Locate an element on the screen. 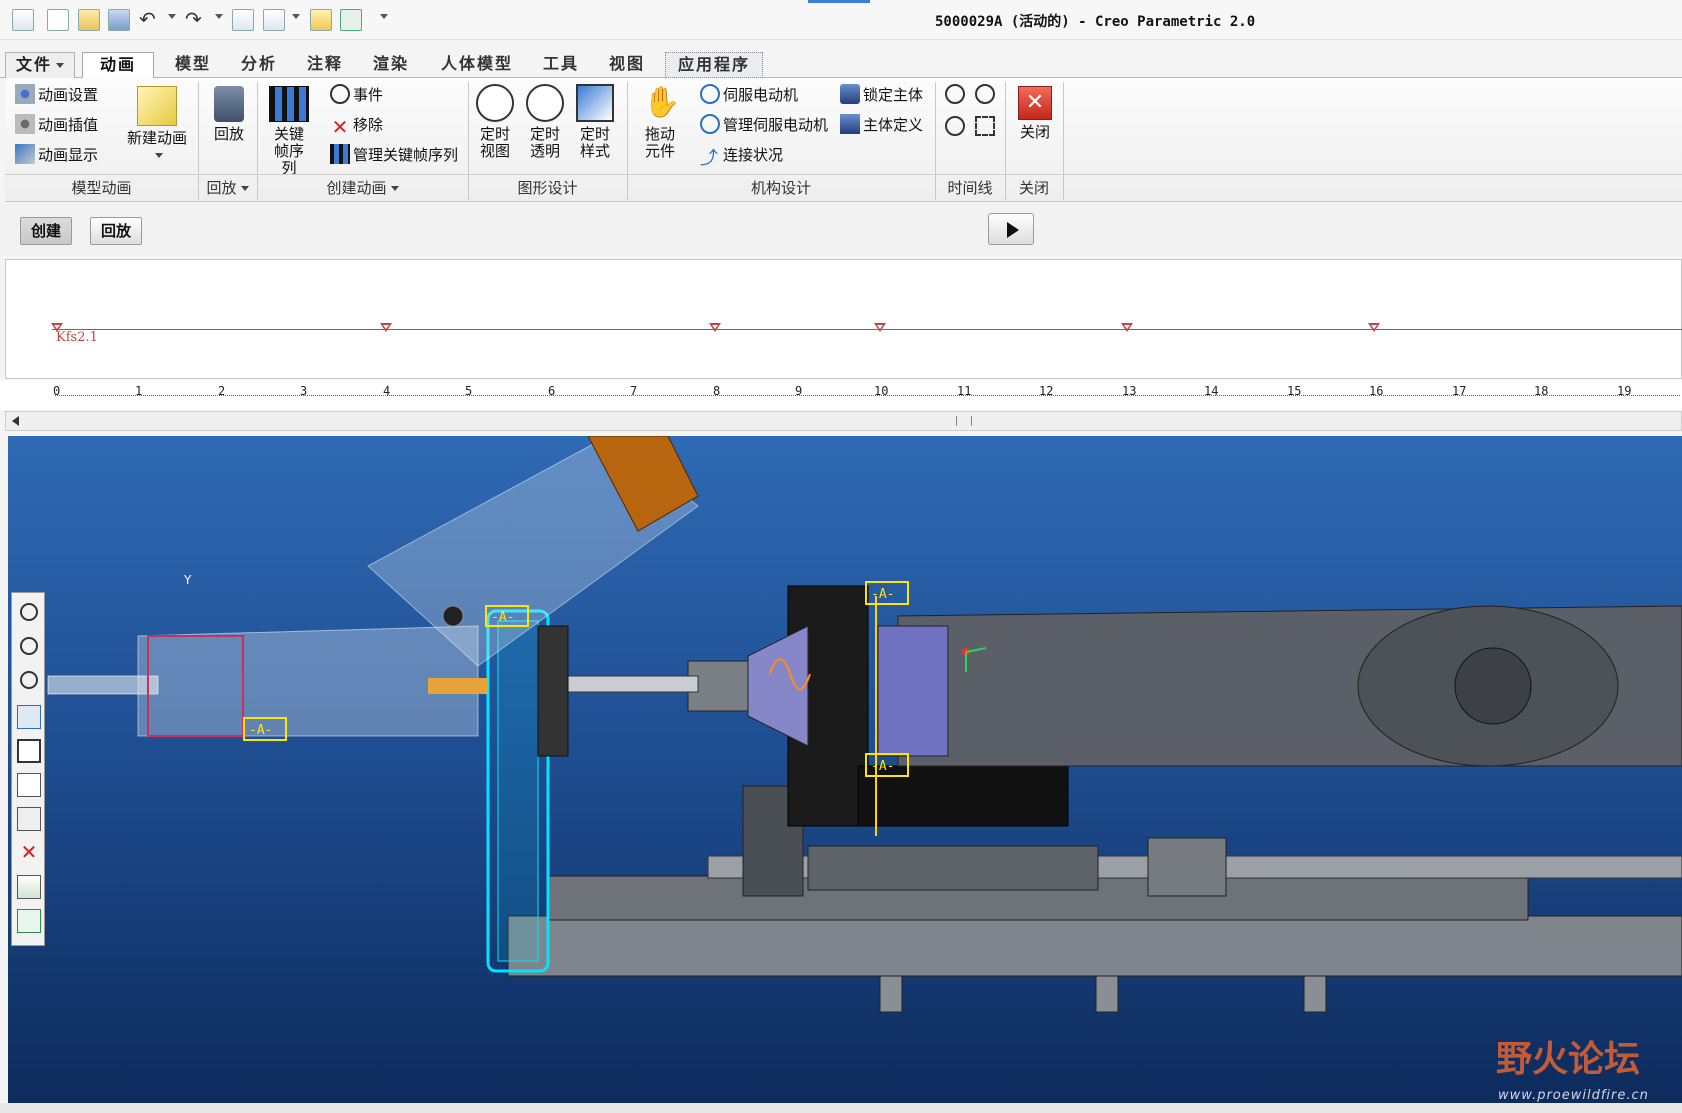  ruler-tick: 9 is located at coordinates (799, 391).